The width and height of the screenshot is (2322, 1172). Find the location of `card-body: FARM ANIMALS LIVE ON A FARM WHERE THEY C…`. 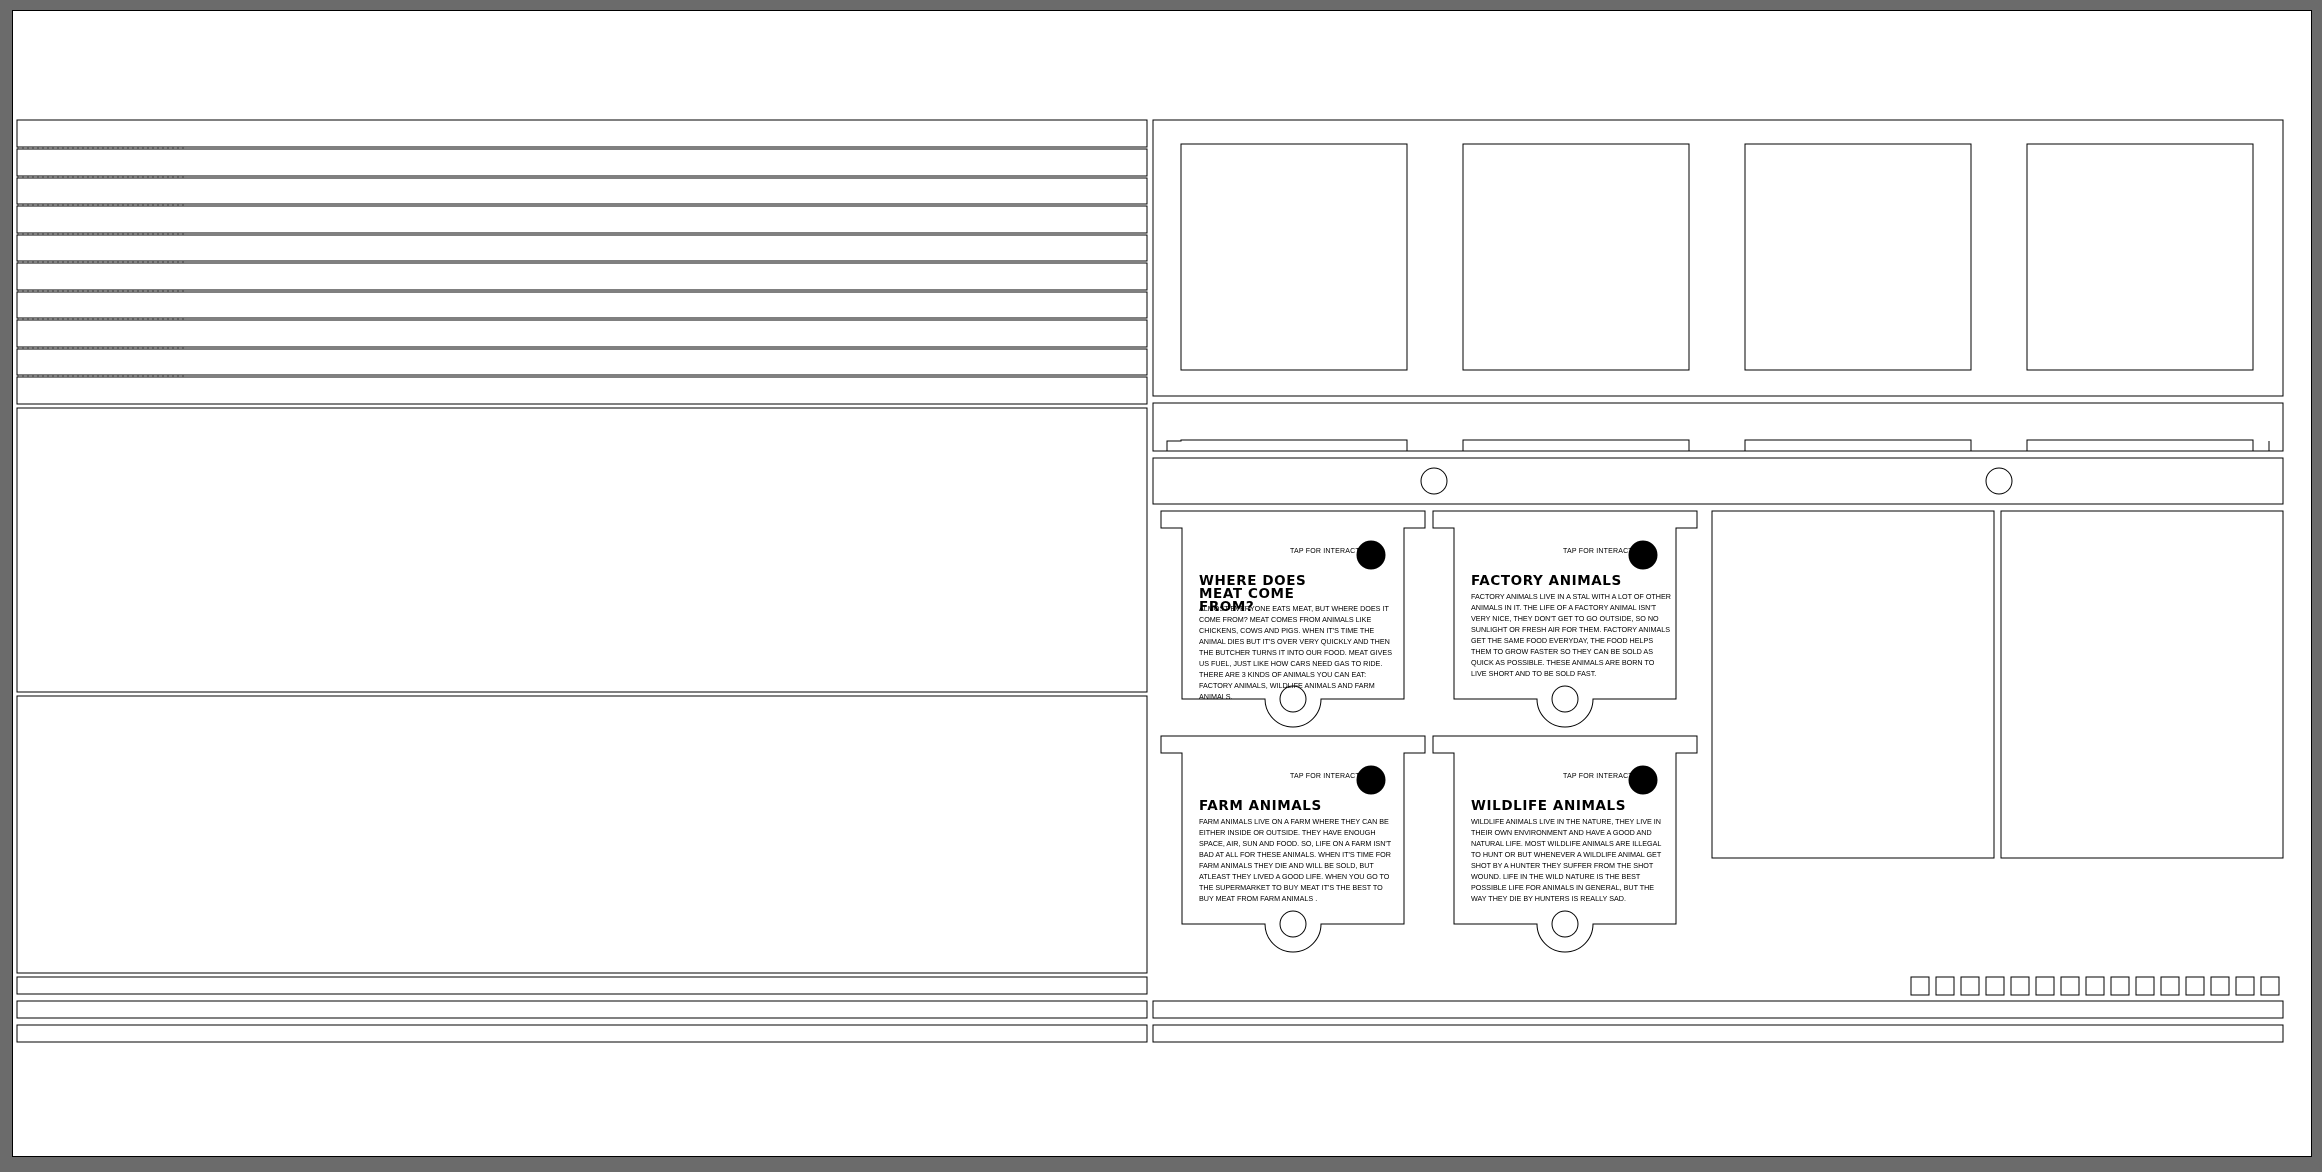

card-body: FARM ANIMALS LIVE ON A FARM WHERE THEY C… is located at coordinates (1295, 860).